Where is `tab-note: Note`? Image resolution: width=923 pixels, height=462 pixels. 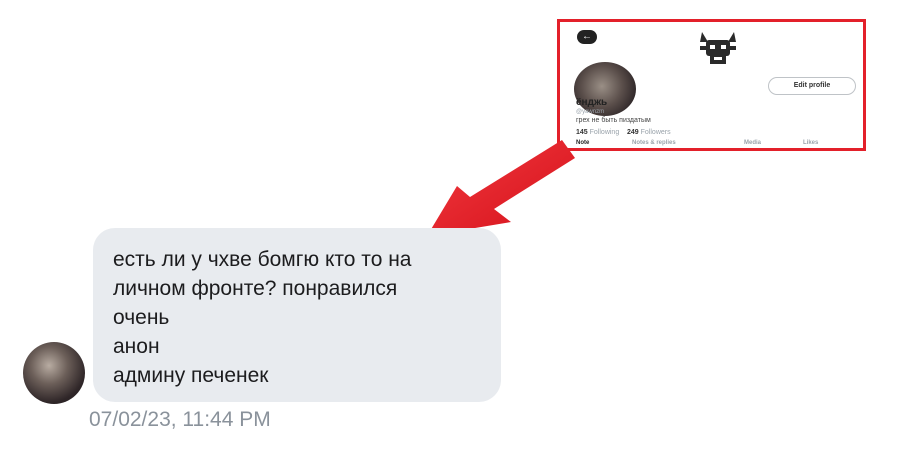 tab-note: Note is located at coordinates (582, 143).